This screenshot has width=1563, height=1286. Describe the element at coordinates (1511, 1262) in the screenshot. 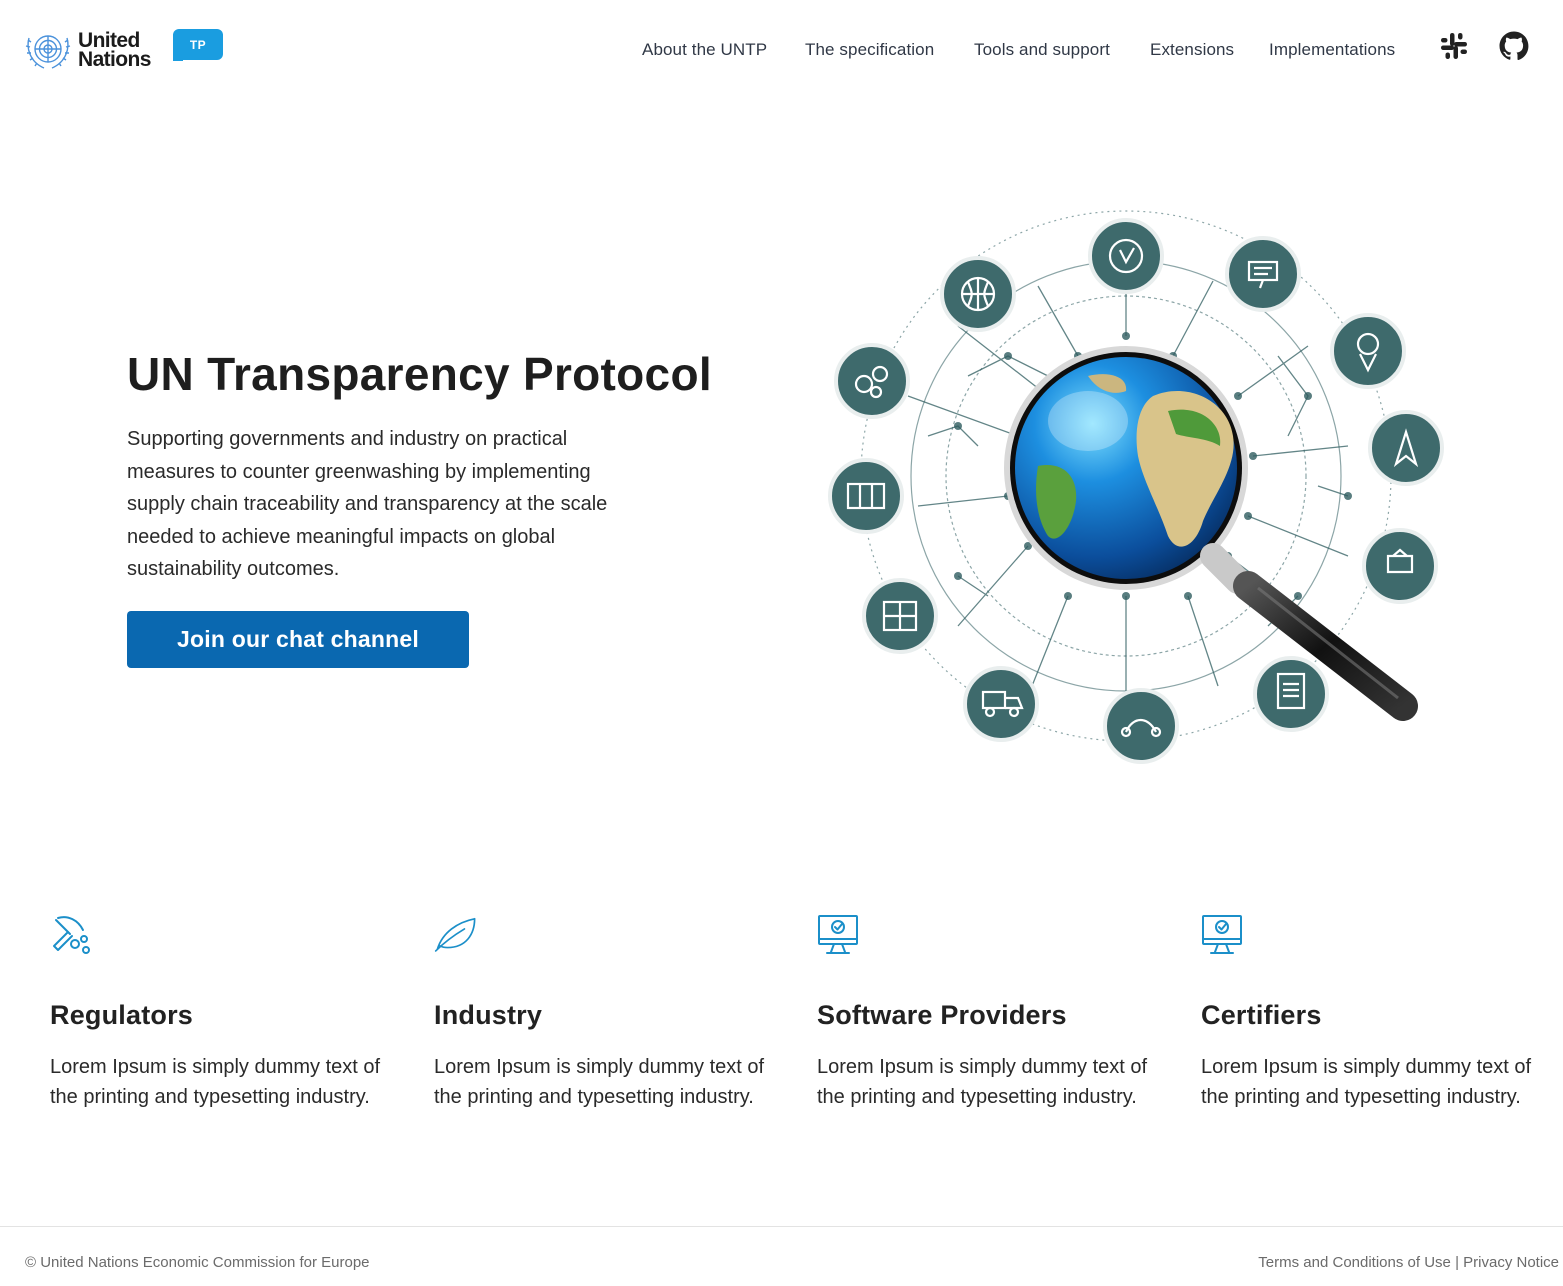

I see `privacy-link: Privacy Notice` at that location.